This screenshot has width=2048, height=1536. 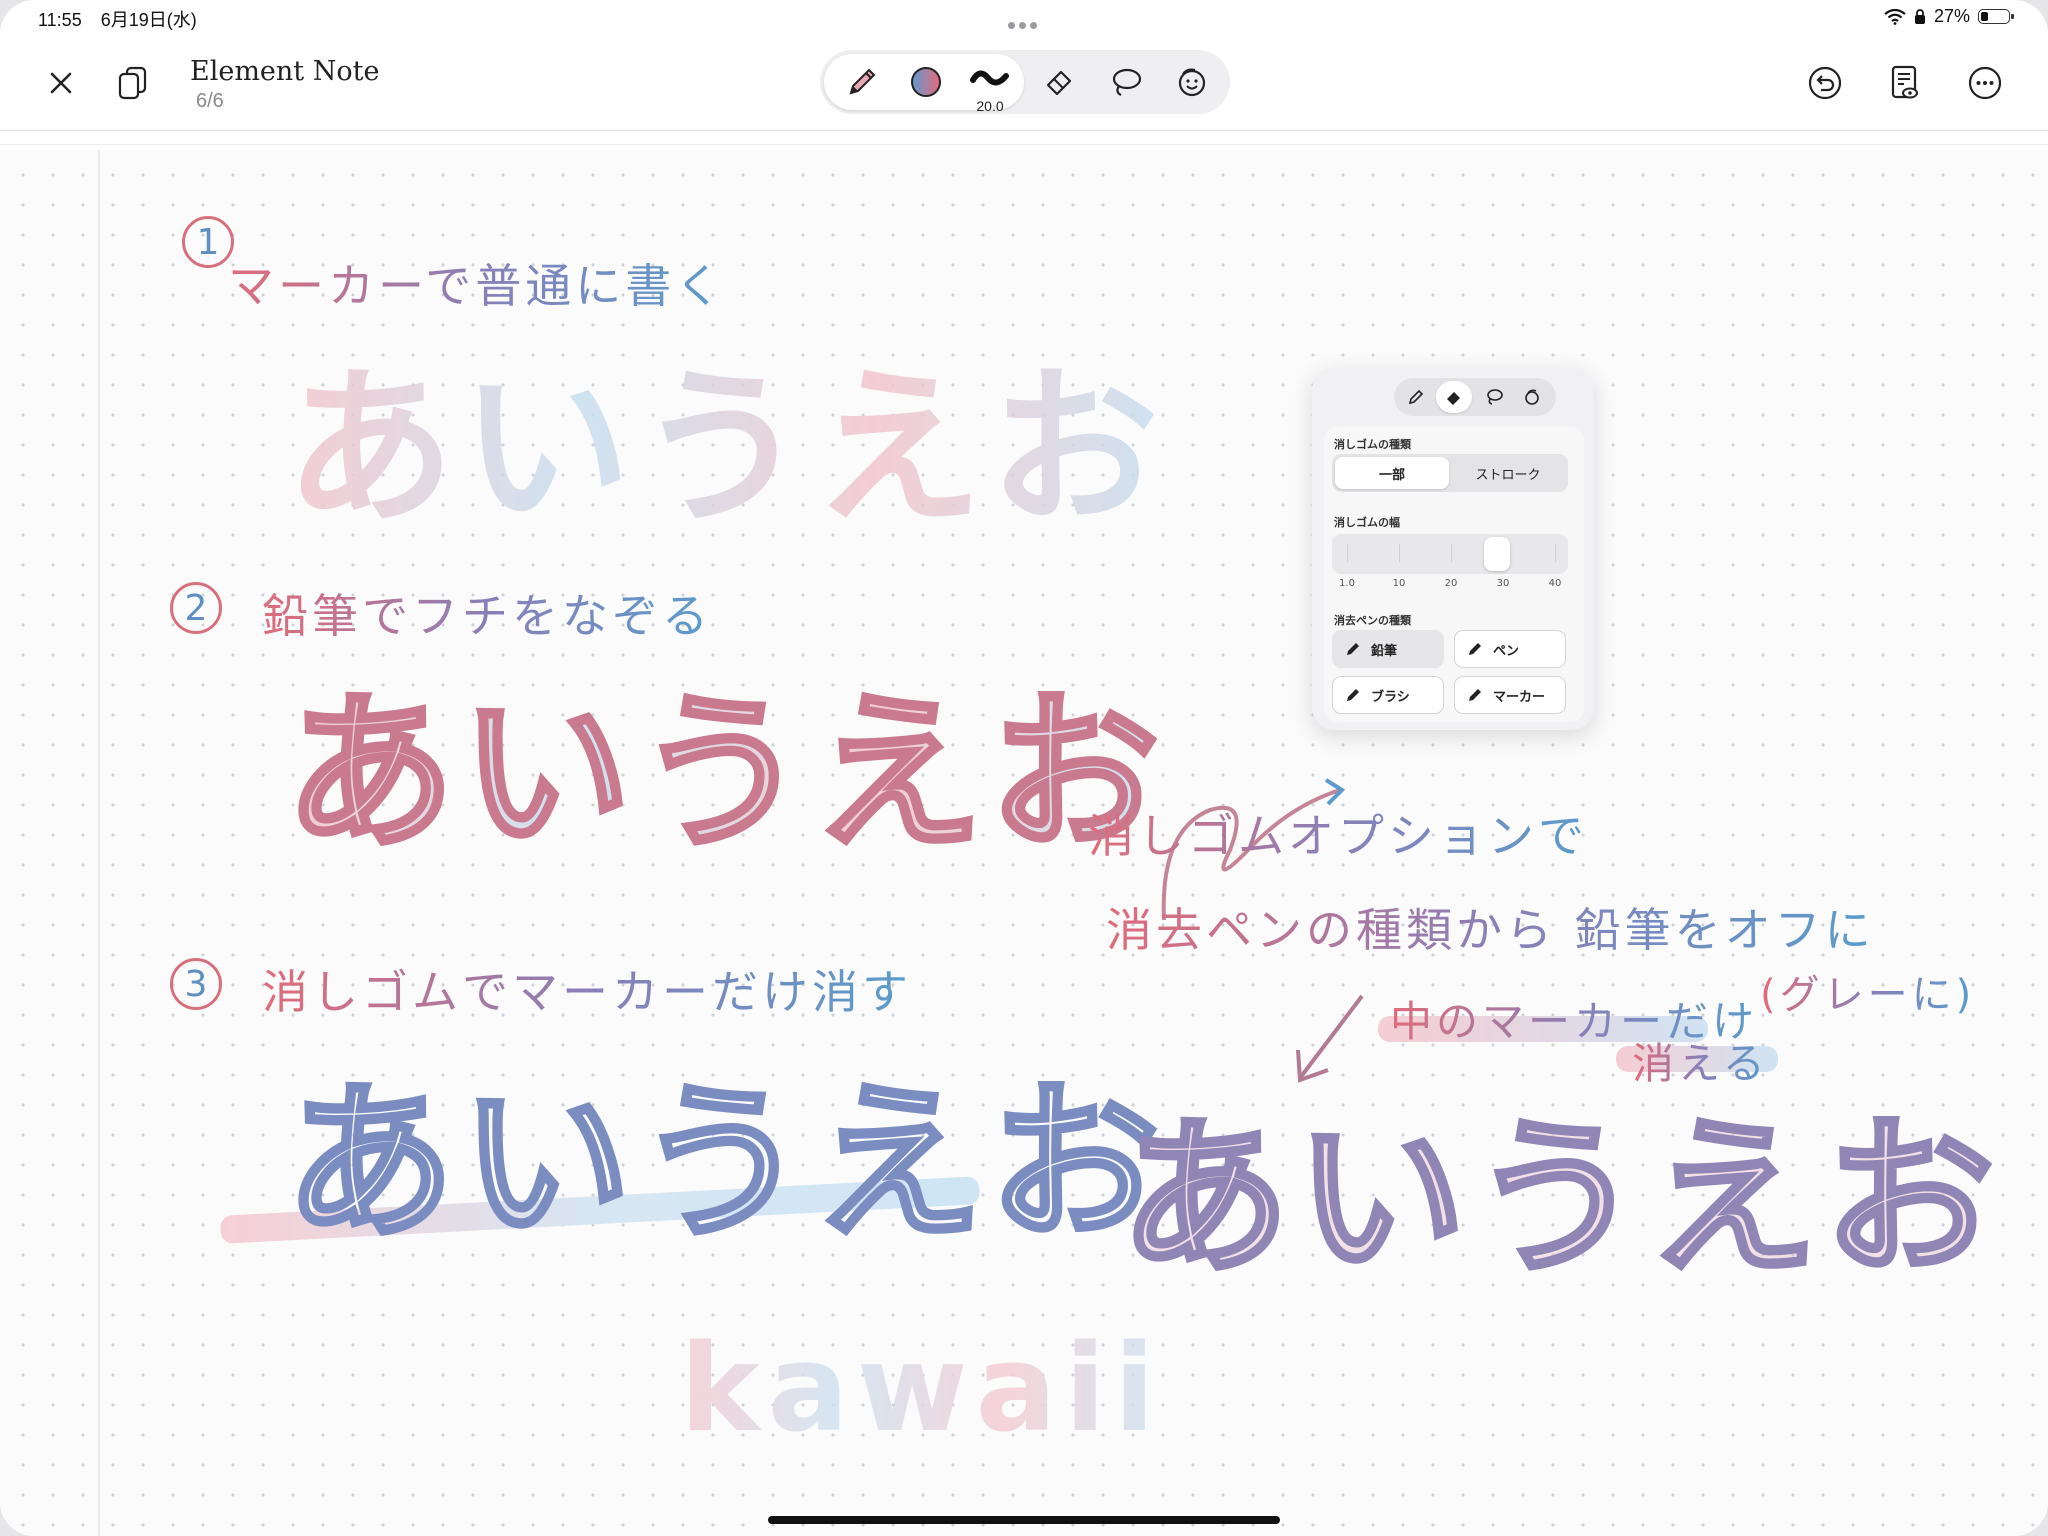 I want to click on eraser-width-tick-labels: 1.0 10 20 30 40, so click(x=1450, y=585).